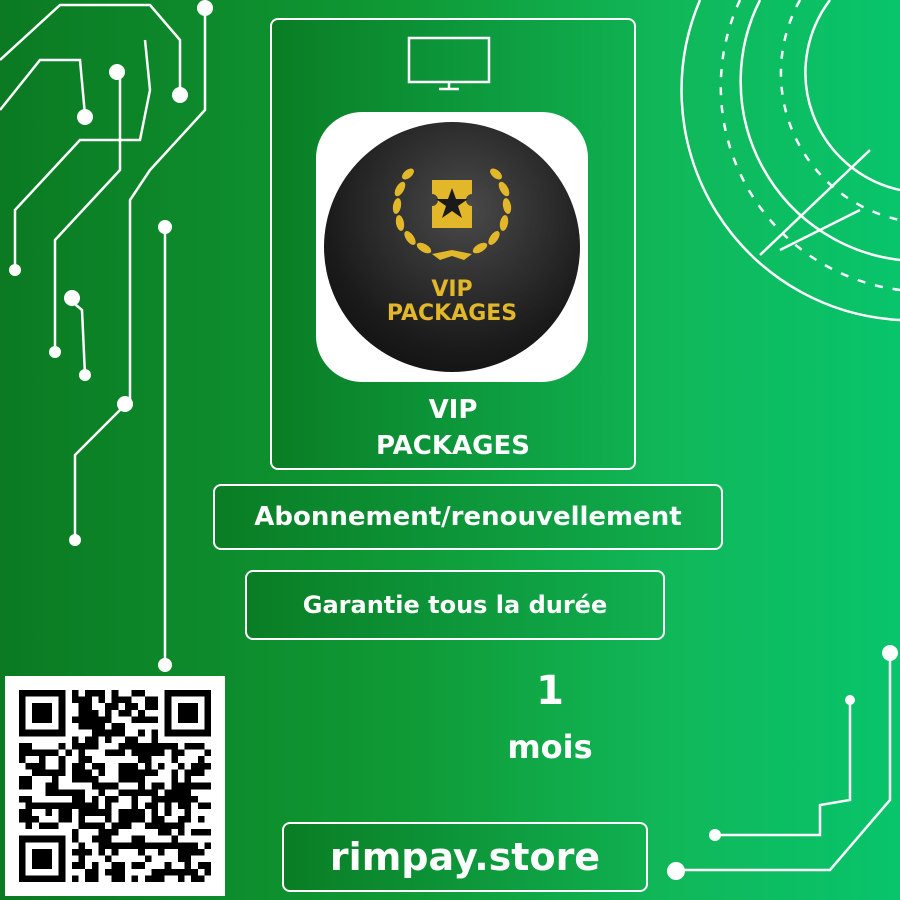  Describe the element at coordinates (550, 747) in the screenshot. I see `duration-unit: mois` at that location.